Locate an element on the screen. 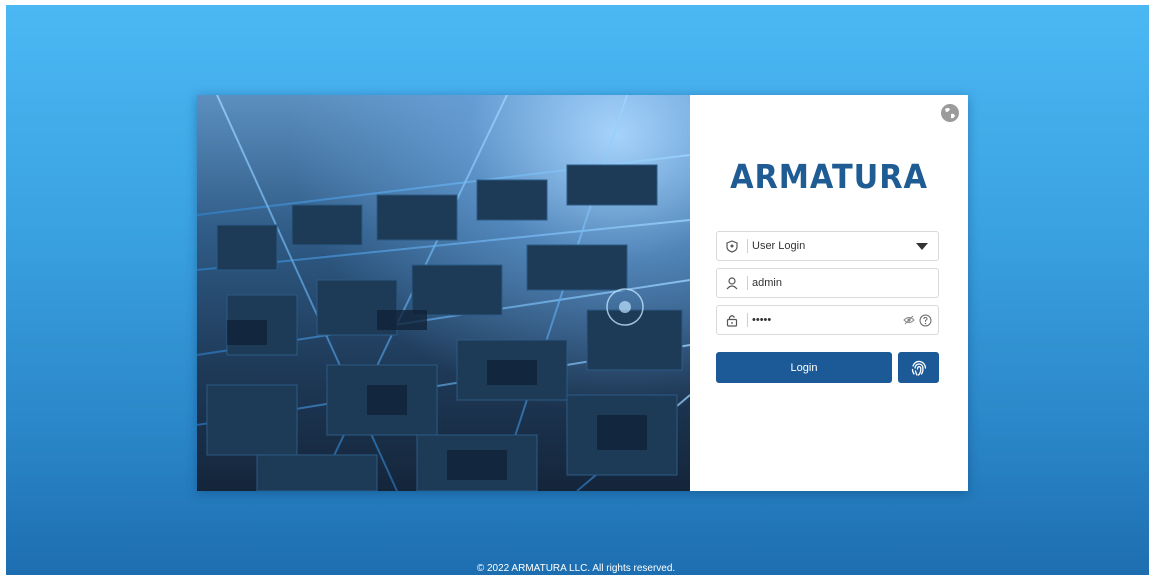 The height and width of the screenshot is (575, 1152). question-circle-icon is located at coordinates (925, 320).